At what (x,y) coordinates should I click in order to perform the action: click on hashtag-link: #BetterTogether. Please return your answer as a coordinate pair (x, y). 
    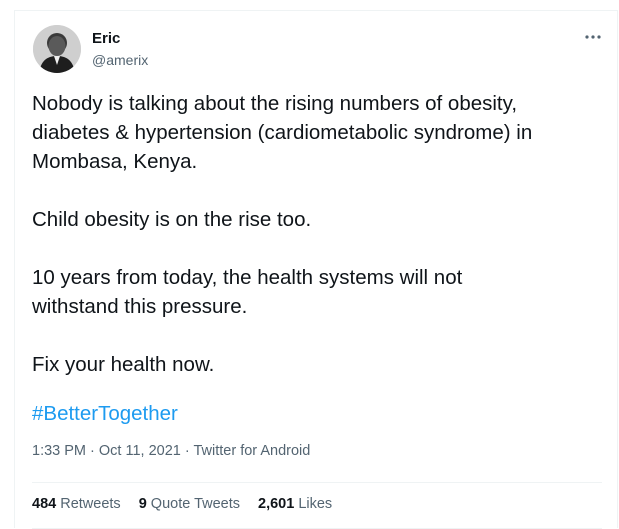
    Looking at the image, I should click on (105, 413).